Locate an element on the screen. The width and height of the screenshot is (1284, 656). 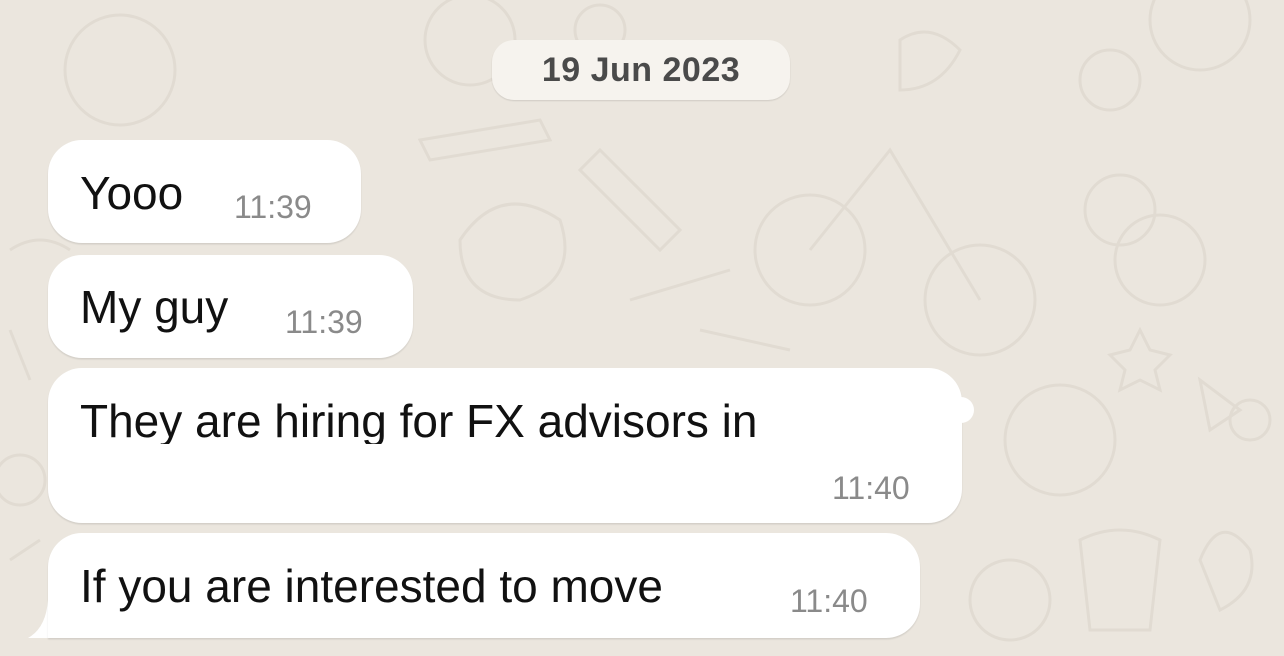
message-text: If you are interested to move is located at coordinates (371, 586).